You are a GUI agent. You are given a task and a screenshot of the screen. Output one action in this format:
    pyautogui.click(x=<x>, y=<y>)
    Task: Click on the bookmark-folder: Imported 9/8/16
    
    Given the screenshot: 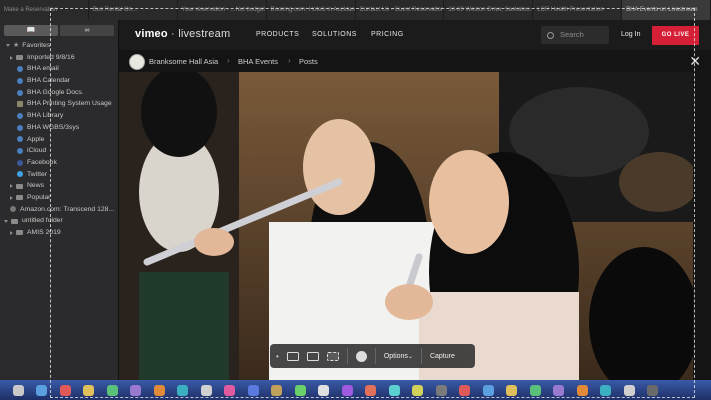 What is the action you would take?
    pyautogui.click(x=59, y=58)
    